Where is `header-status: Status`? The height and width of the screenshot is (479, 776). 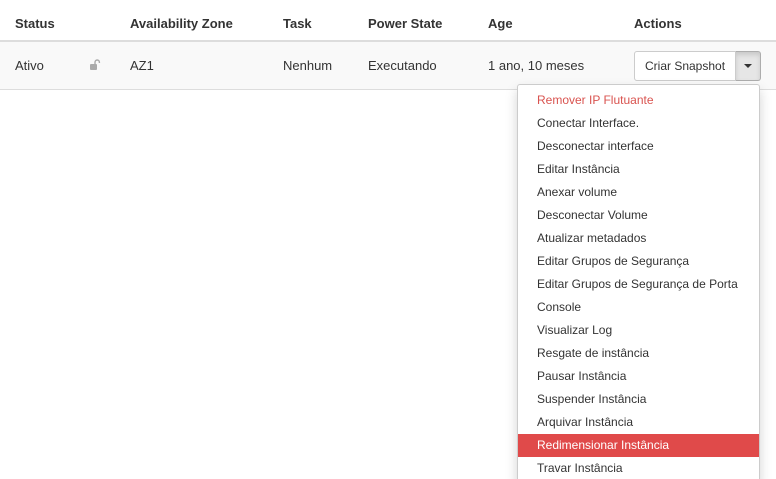 header-status: Status is located at coordinates (35, 23).